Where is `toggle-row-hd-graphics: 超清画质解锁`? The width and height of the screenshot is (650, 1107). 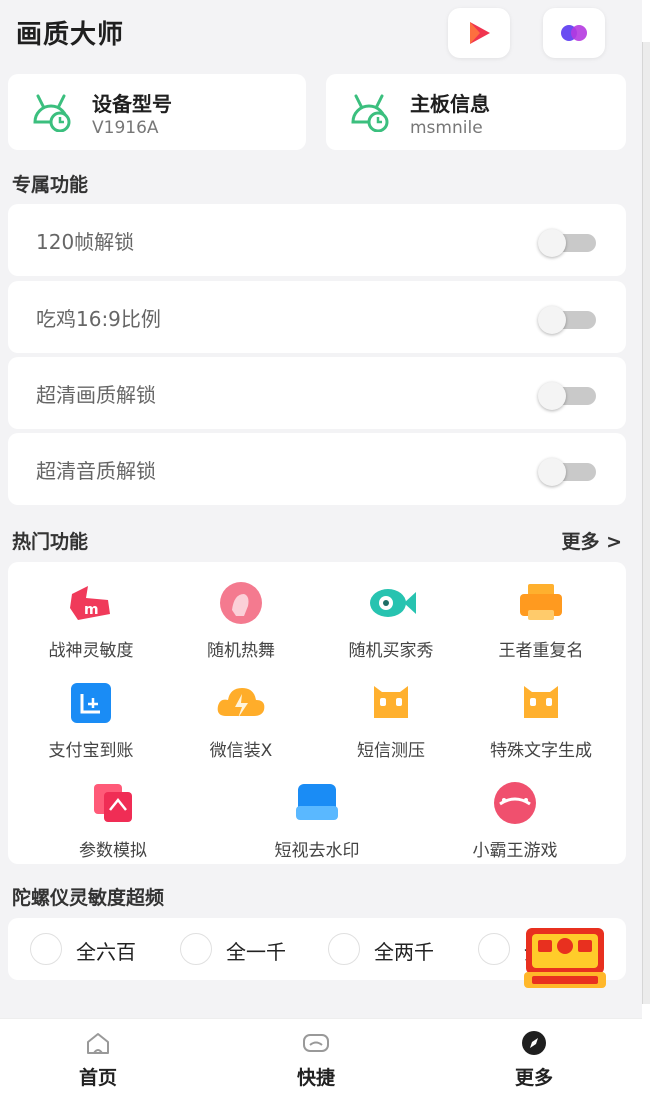
toggle-row-hd-graphics: 超清画质解锁 is located at coordinates (317, 393).